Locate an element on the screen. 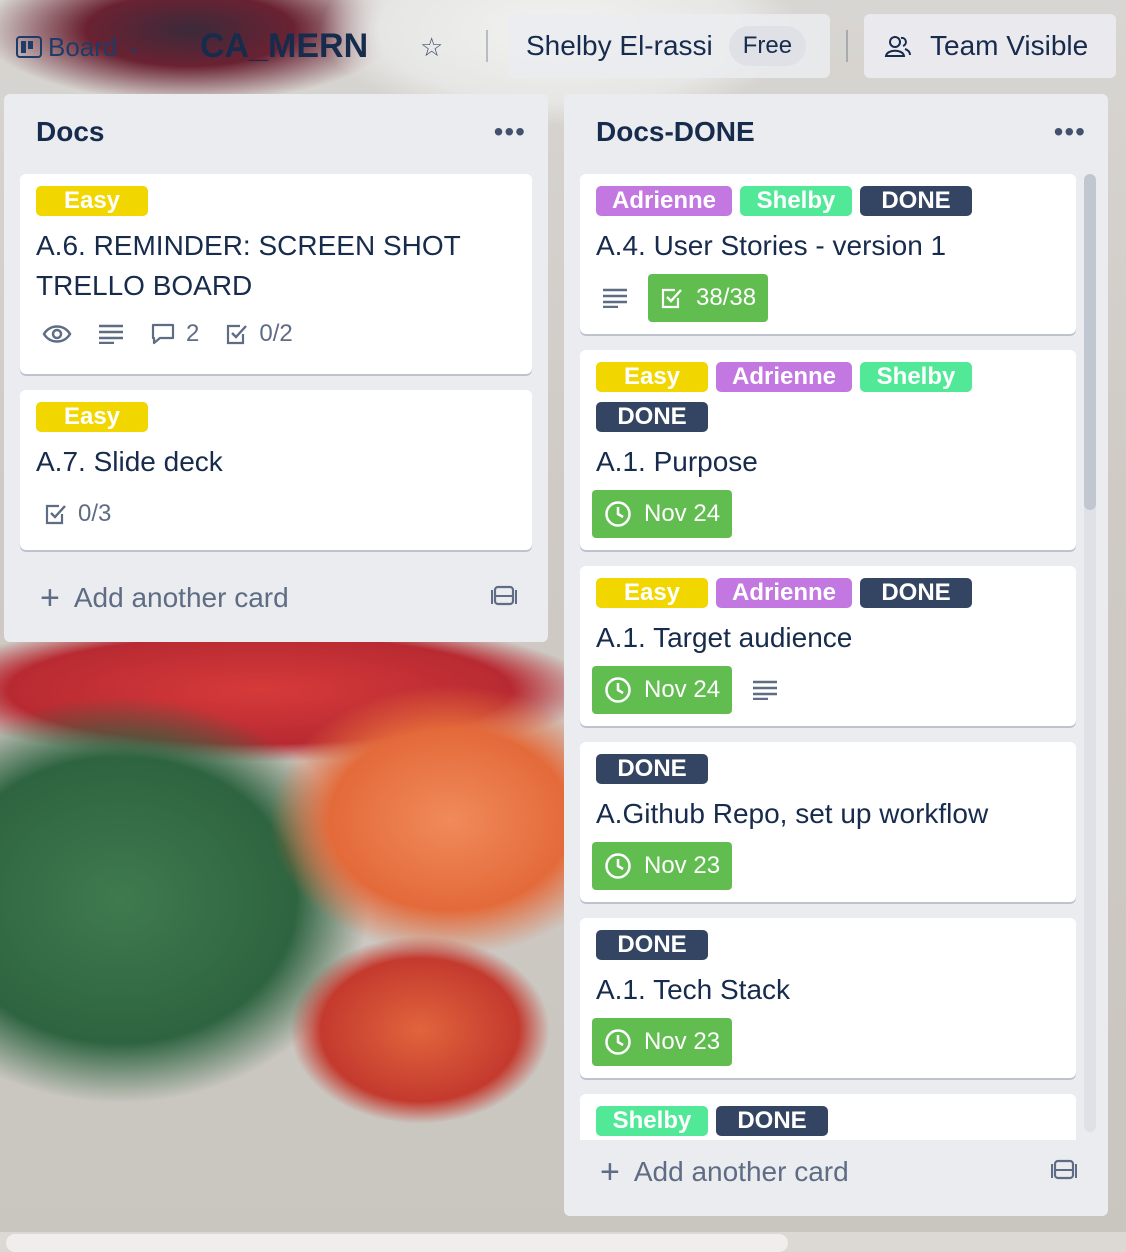  checklist-badge: 0/2 is located at coordinates (259, 334).